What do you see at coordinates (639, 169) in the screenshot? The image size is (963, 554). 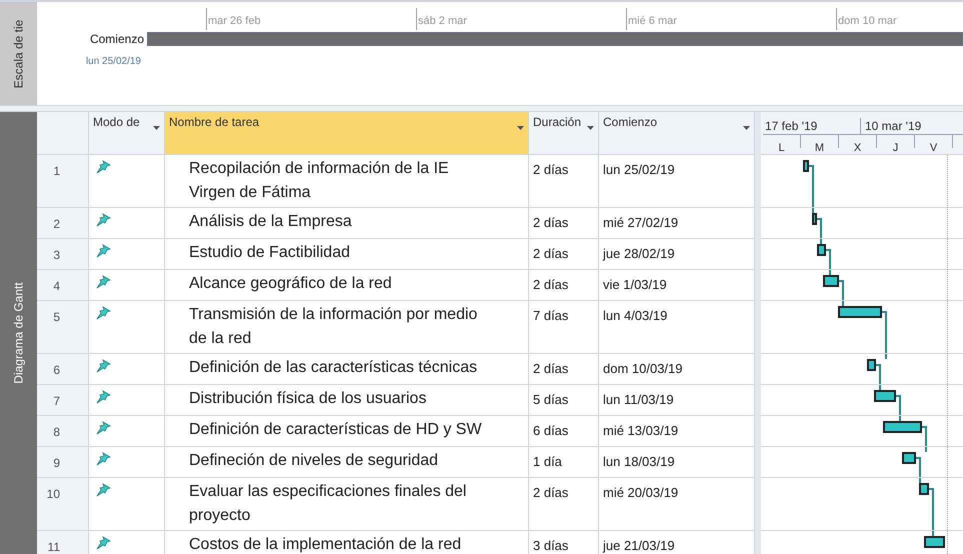 I see `task-start: lun 25/02/19` at bounding box center [639, 169].